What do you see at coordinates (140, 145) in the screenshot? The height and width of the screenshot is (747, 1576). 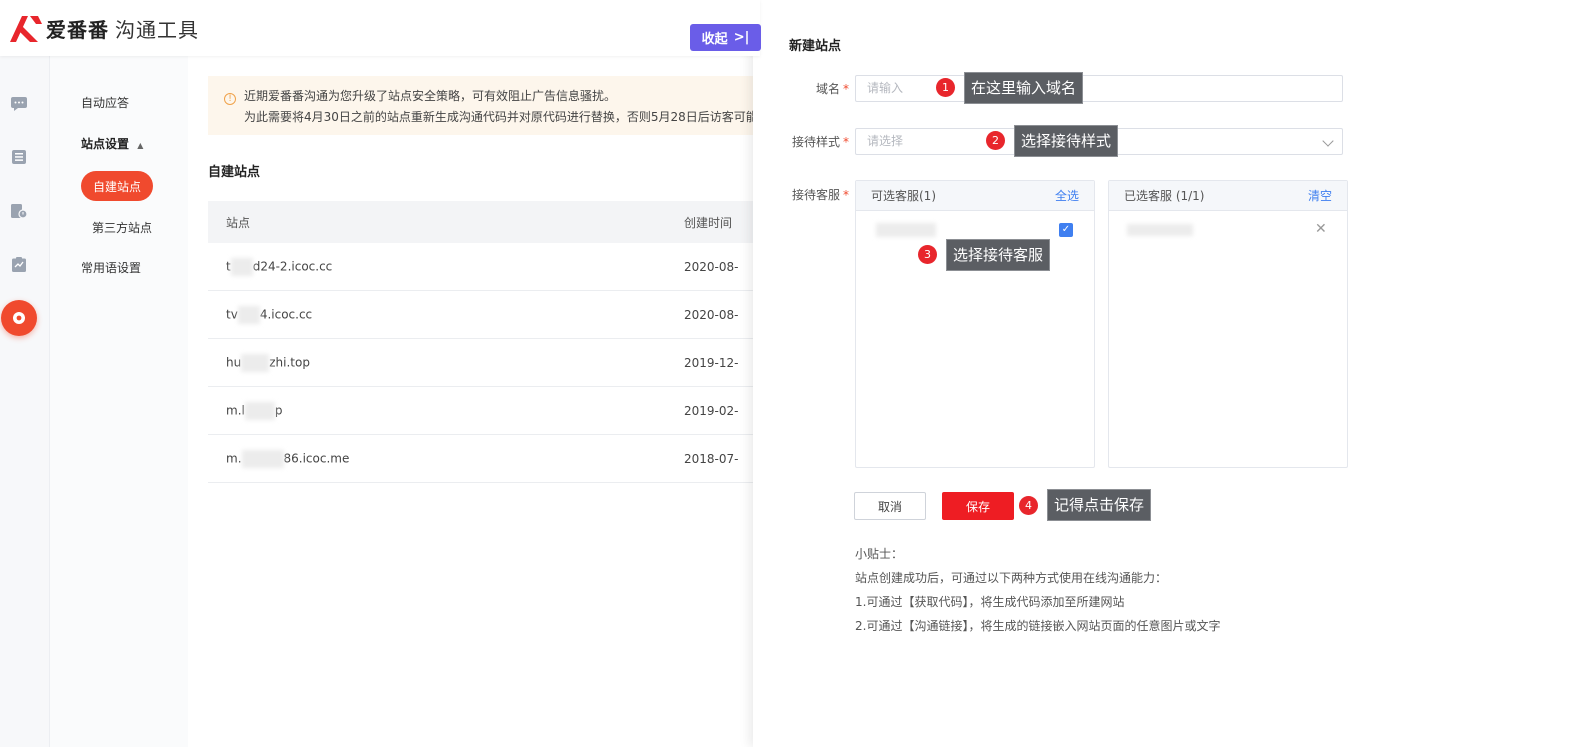 I see `caret-up-icon: ▲` at bounding box center [140, 145].